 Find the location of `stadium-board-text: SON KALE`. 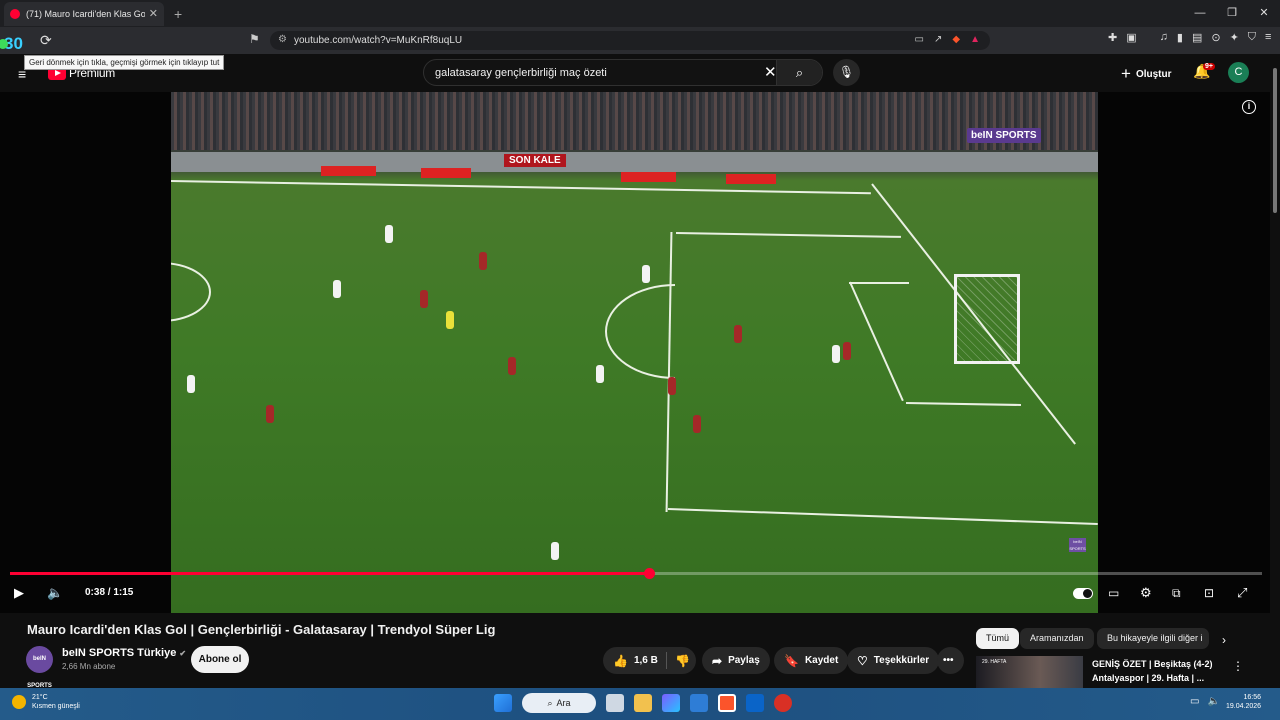

stadium-board-text: SON KALE is located at coordinates (535, 160).